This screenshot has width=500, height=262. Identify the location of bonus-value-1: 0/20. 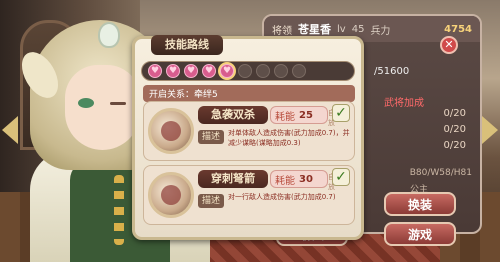
(454, 113).